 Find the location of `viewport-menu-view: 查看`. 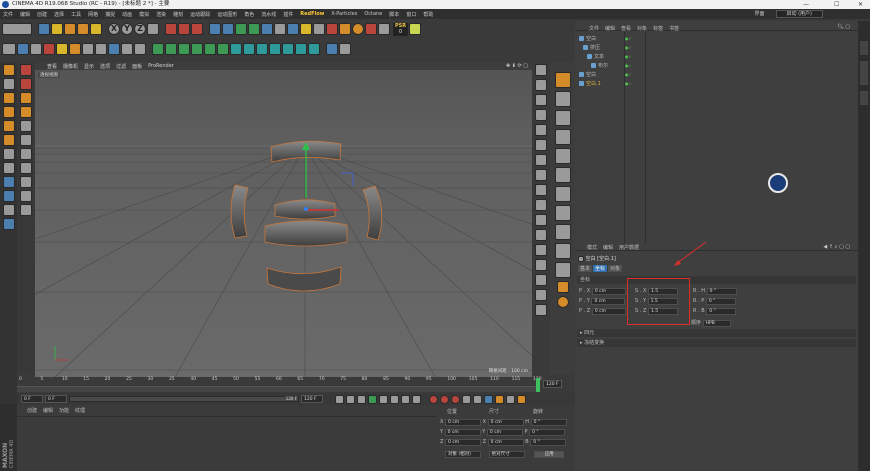

viewport-menu-view: 查看 is located at coordinates (52, 66).